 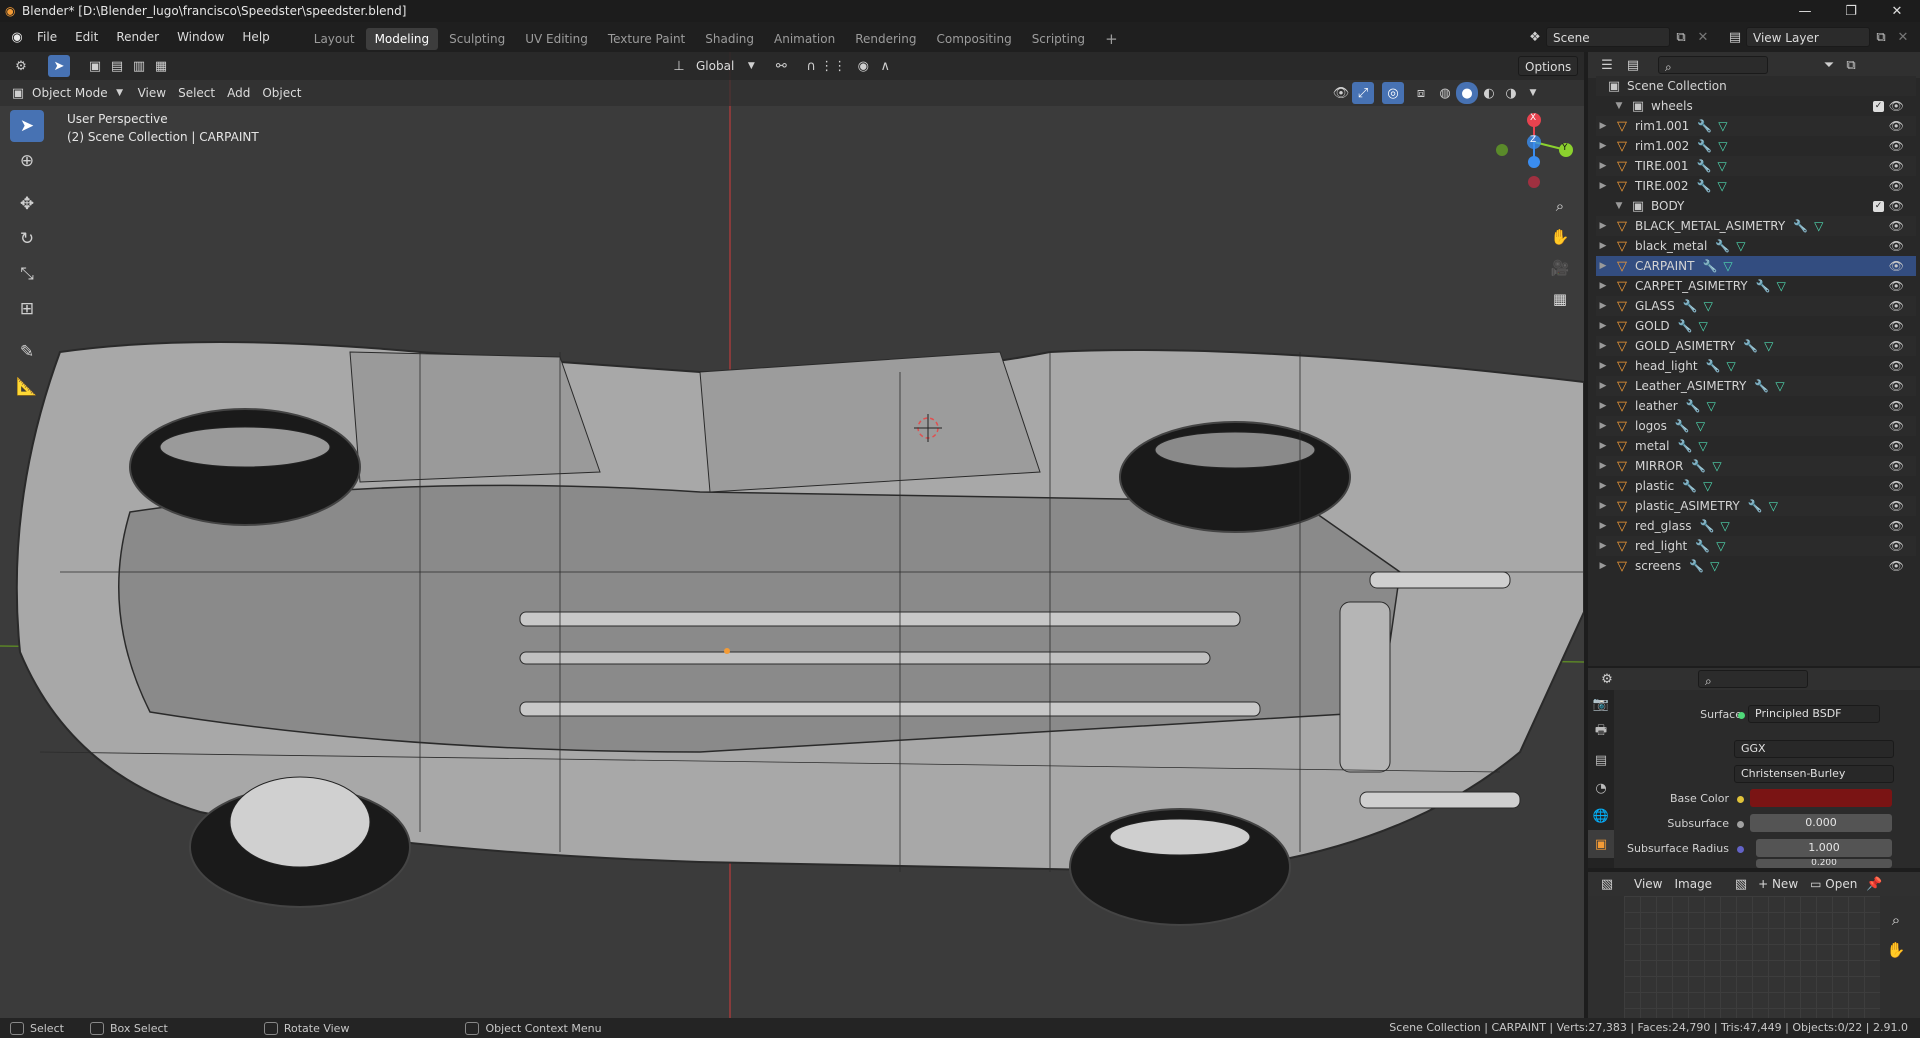 What do you see at coordinates (1756, 286) in the screenshot?
I see `outliner-object-row: ▶ ▽ CARPET_ASIMETRY 🔧 ▽ 👁` at bounding box center [1756, 286].